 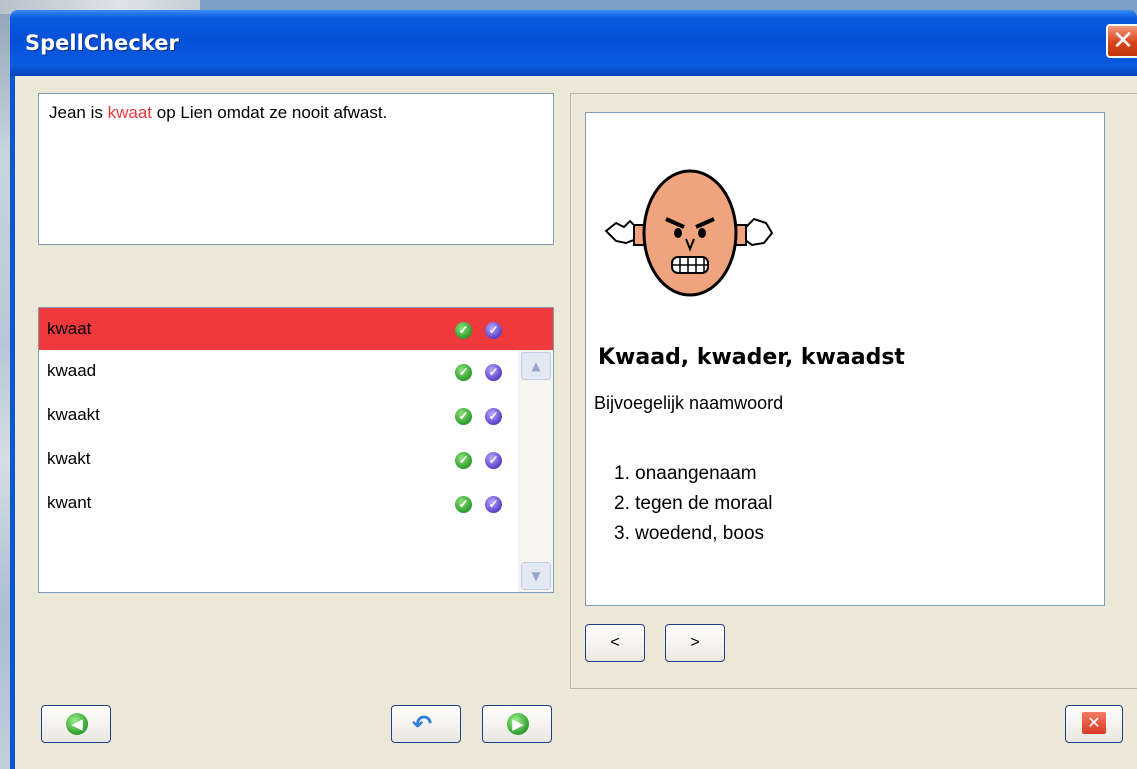 I want to click on undo-arrow-icon: ↶, so click(x=422, y=724).